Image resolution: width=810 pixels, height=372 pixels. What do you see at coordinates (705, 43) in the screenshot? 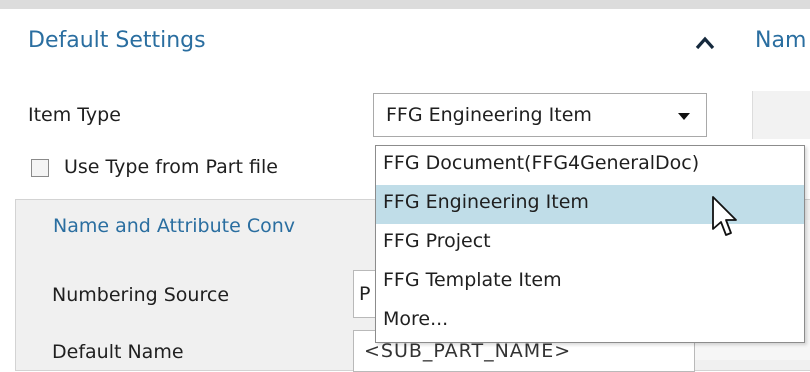
I see `chevron-up-icon` at bounding box center [705, 43].